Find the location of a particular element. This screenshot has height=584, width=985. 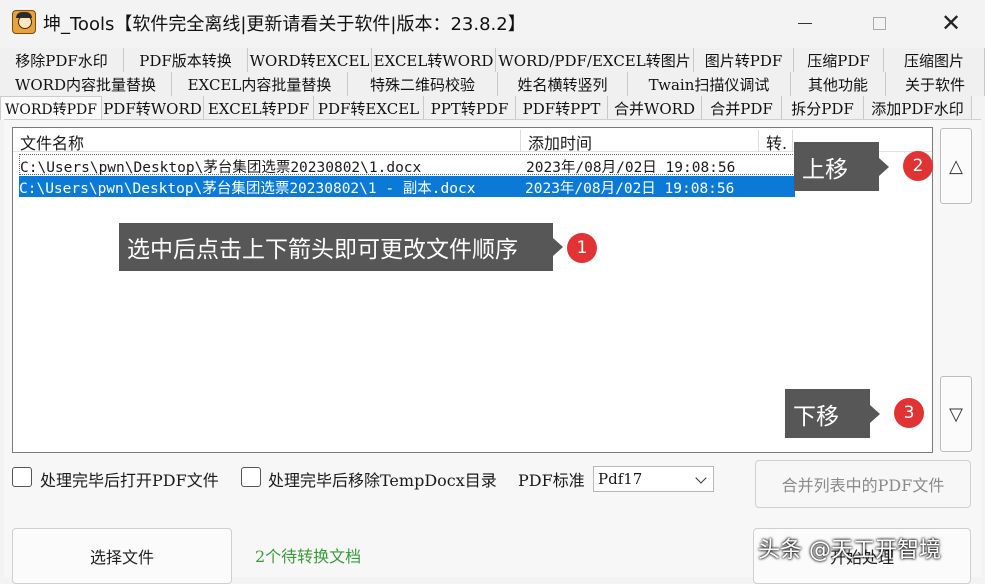

column-header-name: 文件名称 is located at coordinates (267, 141).